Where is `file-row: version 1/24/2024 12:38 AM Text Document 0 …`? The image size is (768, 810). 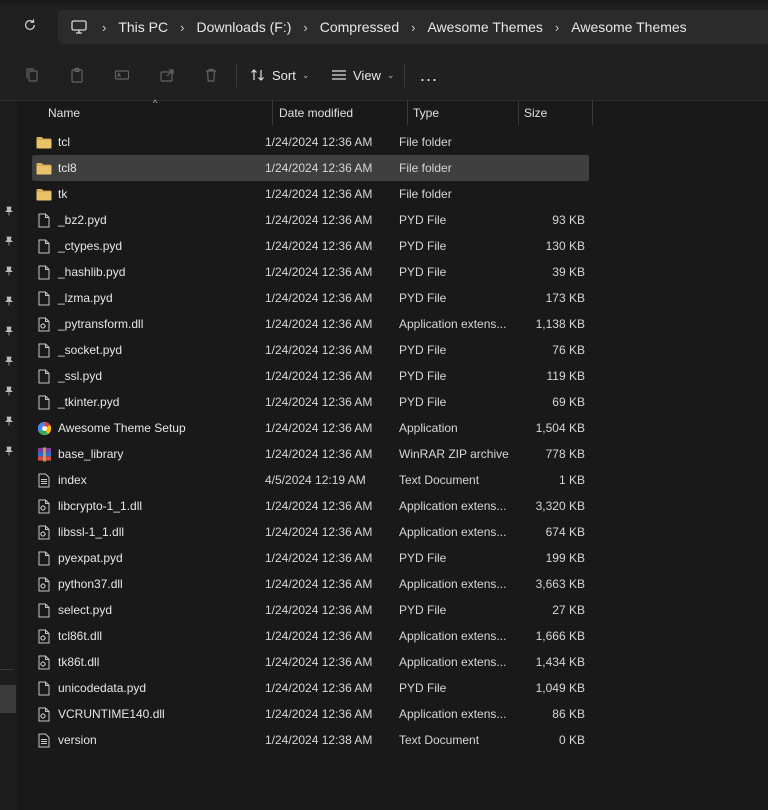
file-row: version 1/24/2024 12:38 AM Text Document 0 … is located at coordinates (310, 740).